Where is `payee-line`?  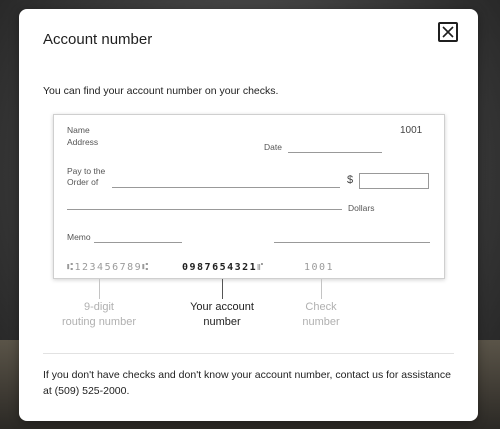
payee-line is located at coordinates (226, 187).